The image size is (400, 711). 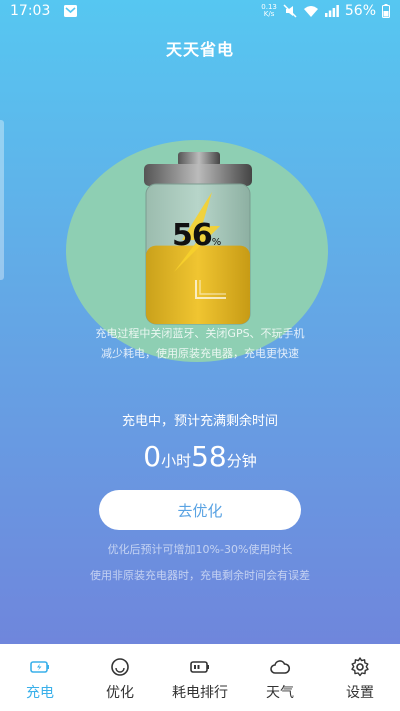 What do you see at coordinates (120, 693) in the screenshot?
I see `tab-label: 优化` at bounding box center [120, 693].